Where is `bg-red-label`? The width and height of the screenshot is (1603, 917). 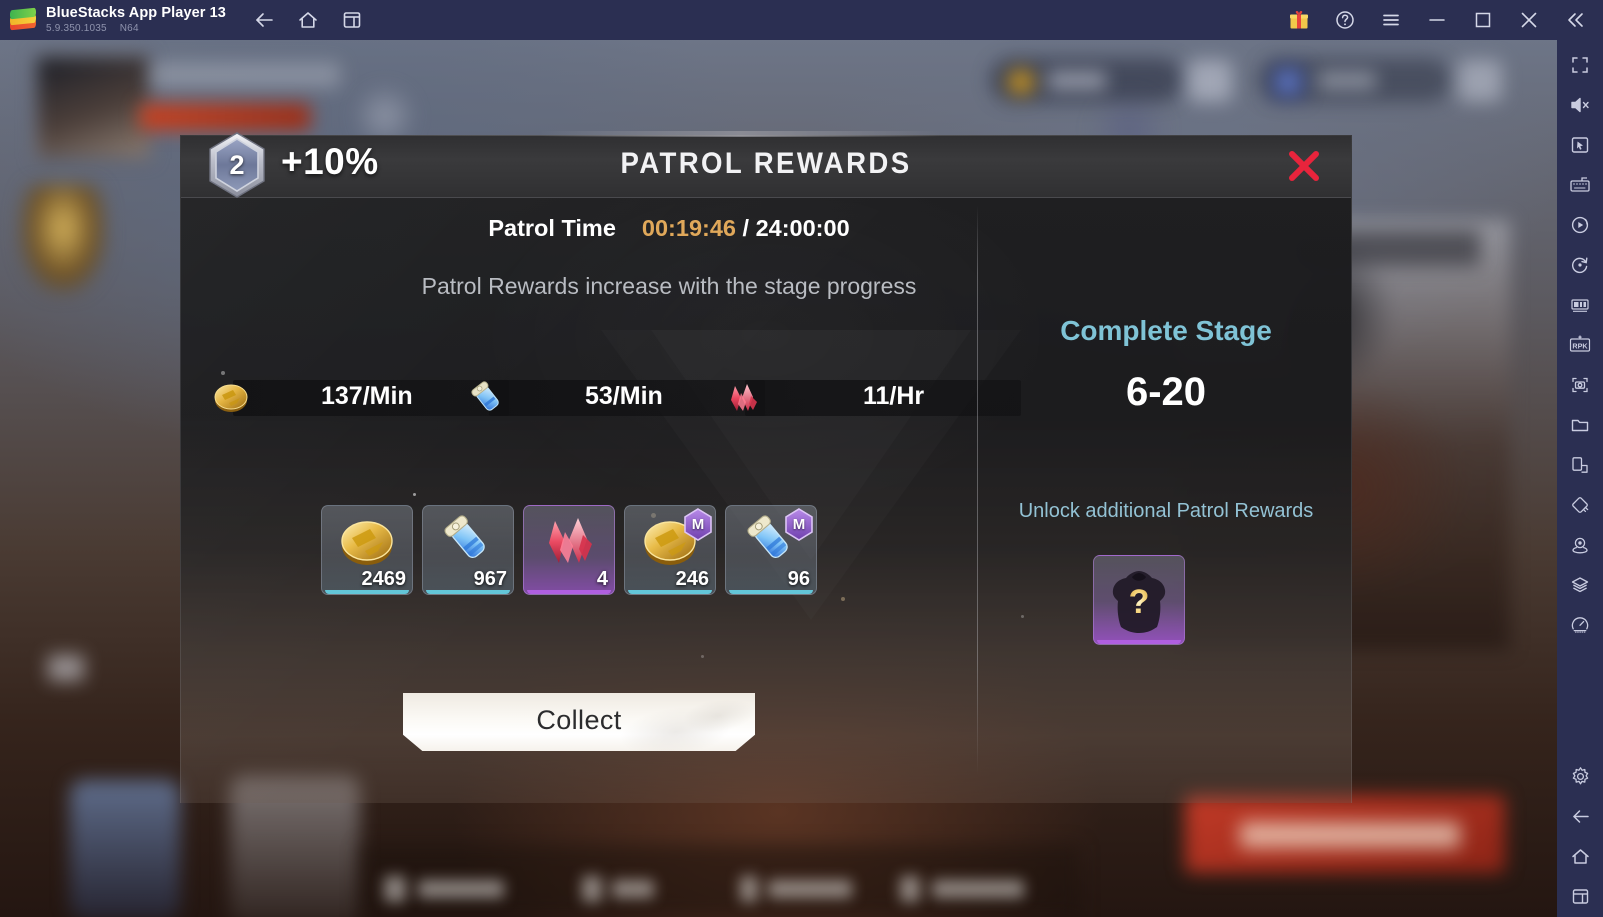
bg-red-label is located at coordinates (225, 117).